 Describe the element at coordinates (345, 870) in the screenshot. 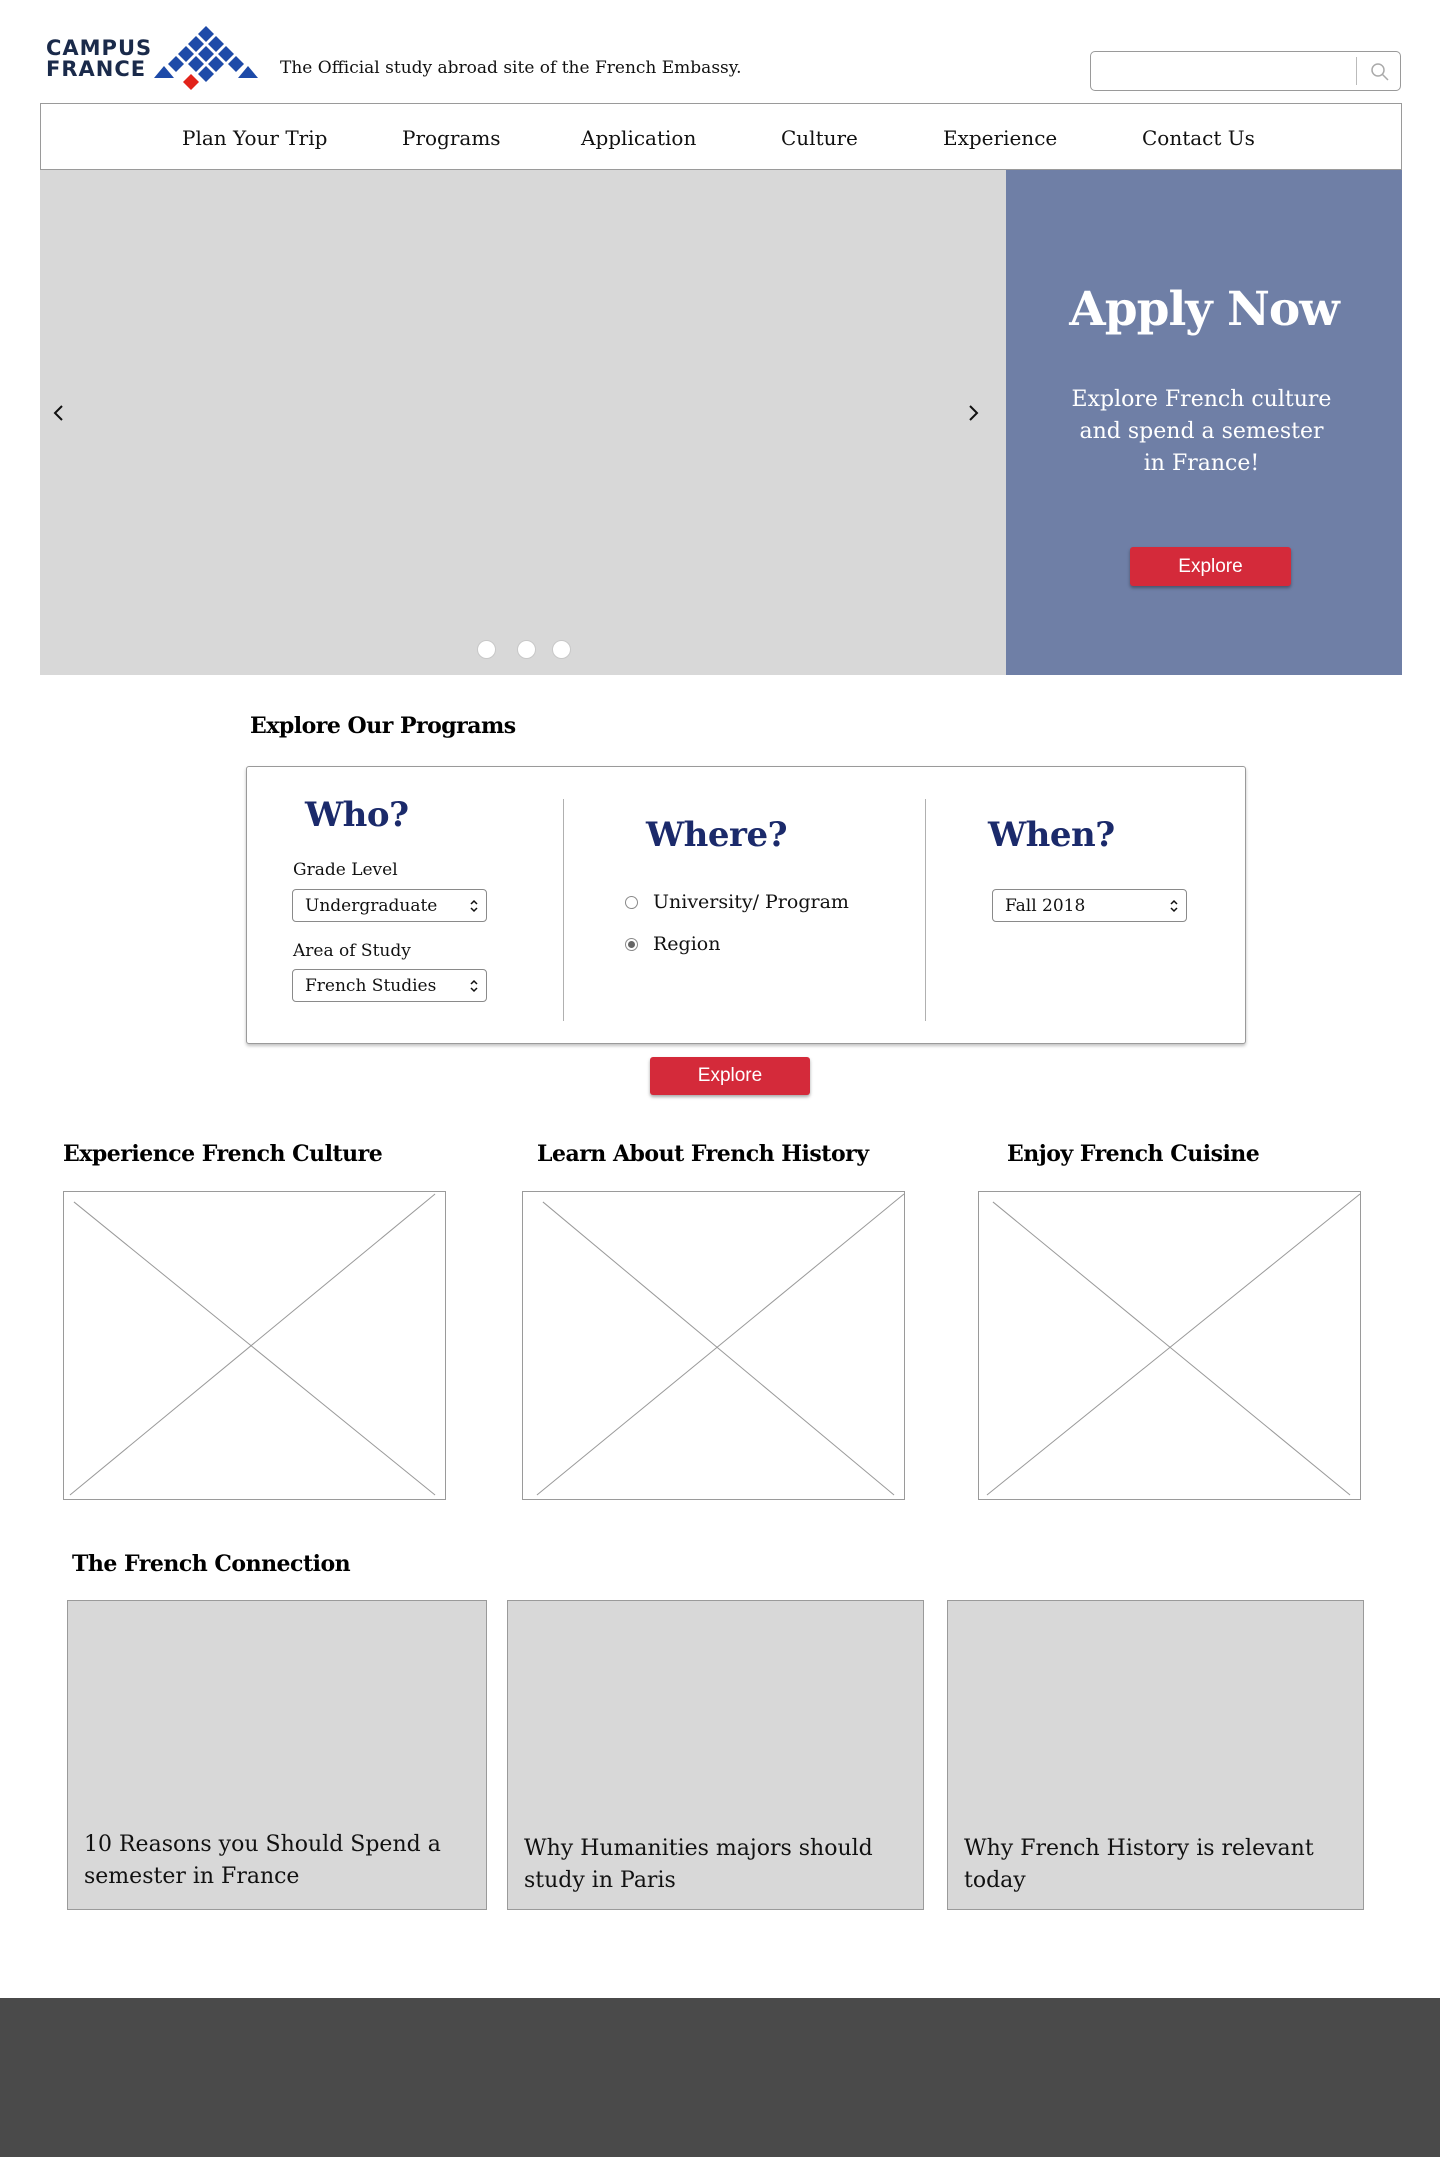

I see `grade-level-label: Grade Level` at that location.